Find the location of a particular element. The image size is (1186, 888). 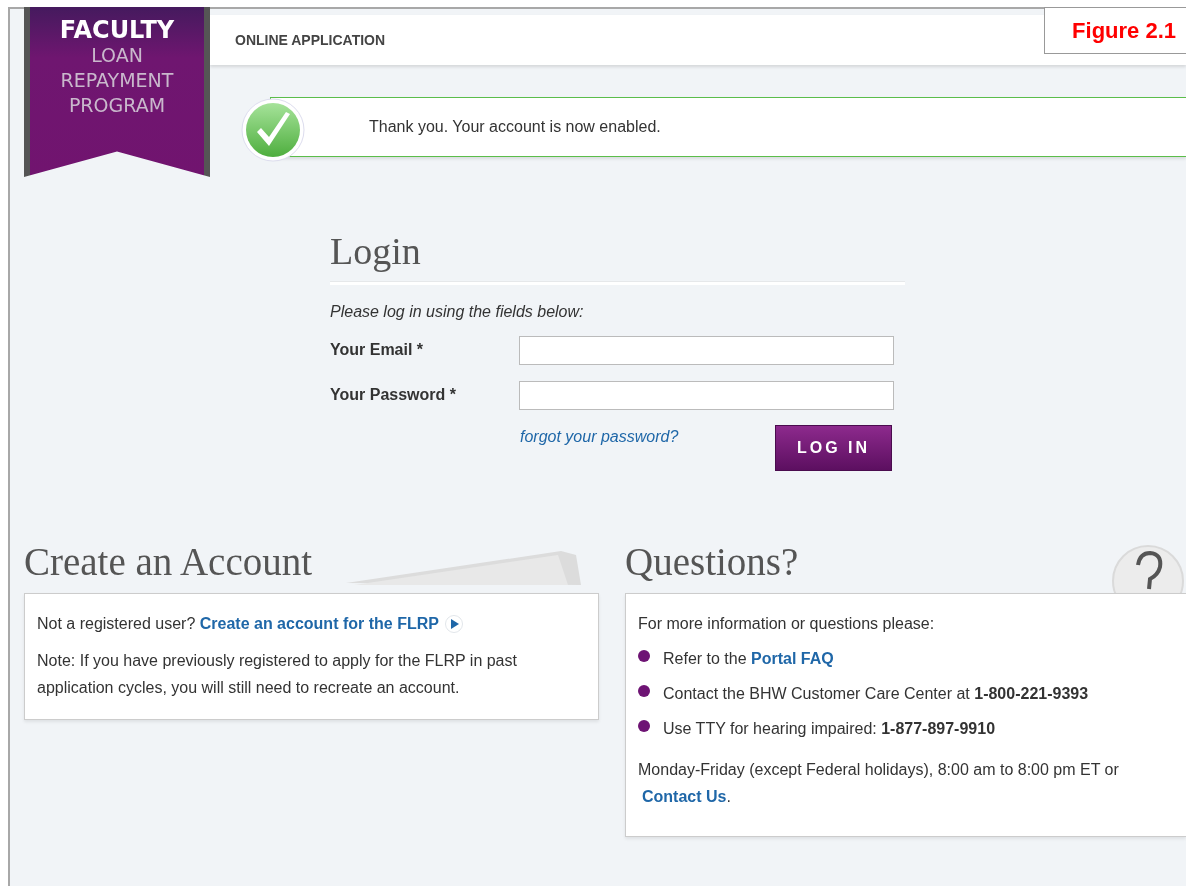

login-button: LOG IN is located at coordinates (833, 448).